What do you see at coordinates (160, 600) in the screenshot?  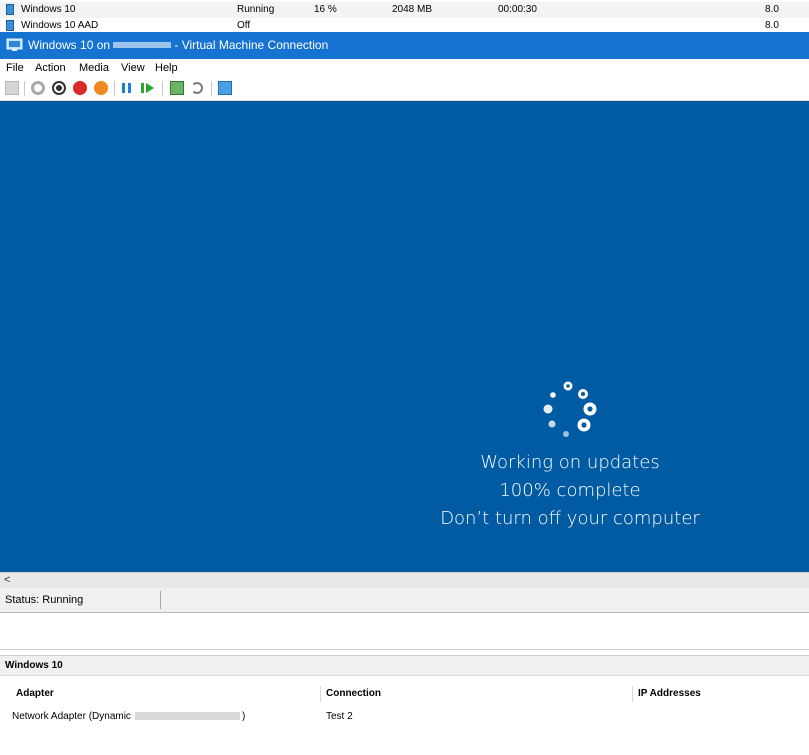 I see `status-divider` at bounding box center [160, 600].